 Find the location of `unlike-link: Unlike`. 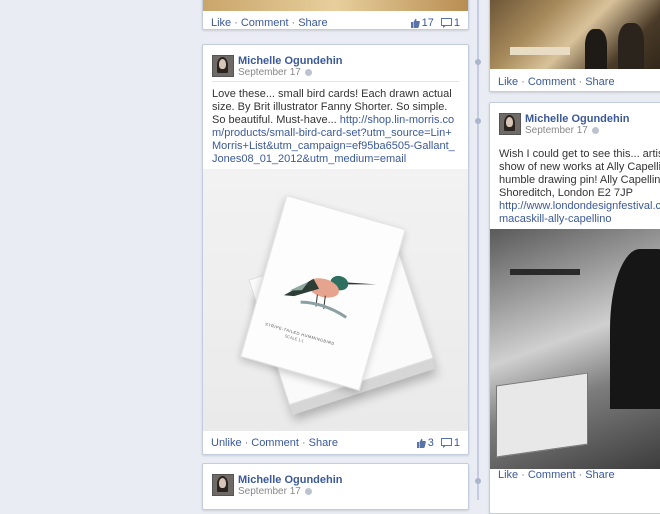

unlike-link: Unlike is located at coordinates (226, 443).